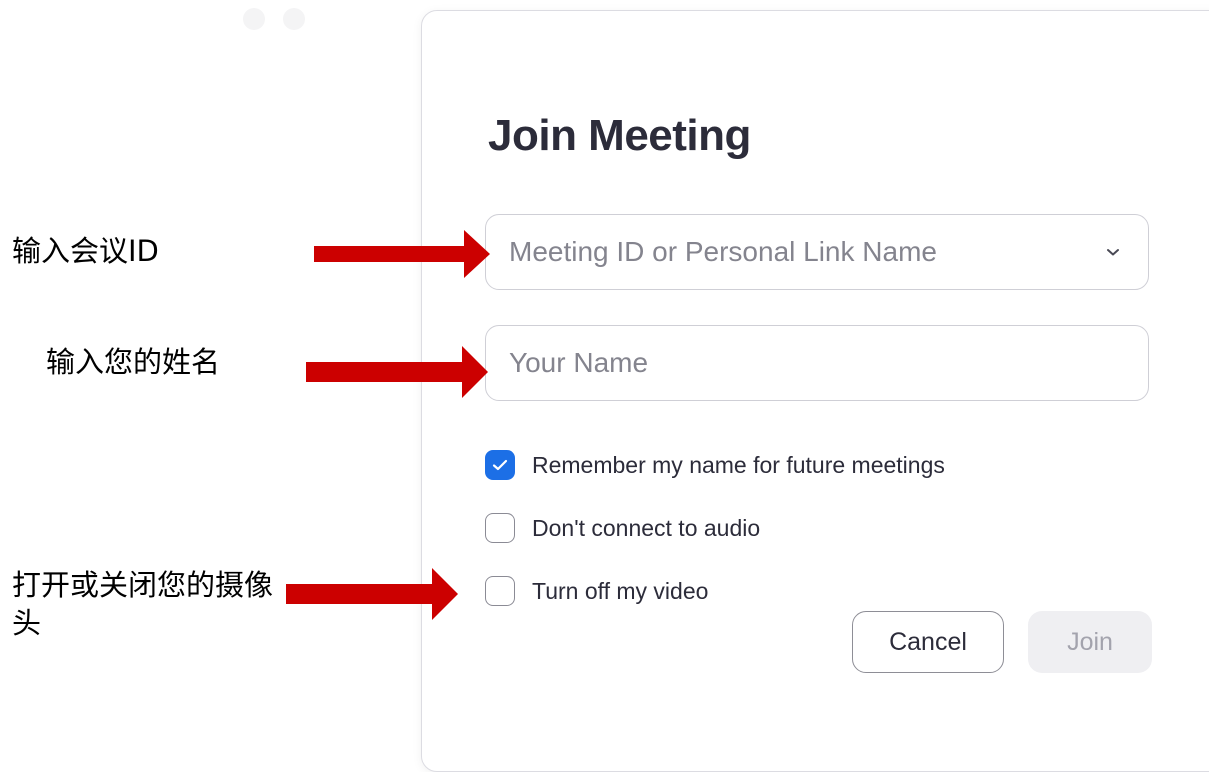 This screenshot has width=1209, height=772. What do you see at coordinates (805, 252) in the screenshot?
I see `meeting-id-input` at bounding box center [805, 252].